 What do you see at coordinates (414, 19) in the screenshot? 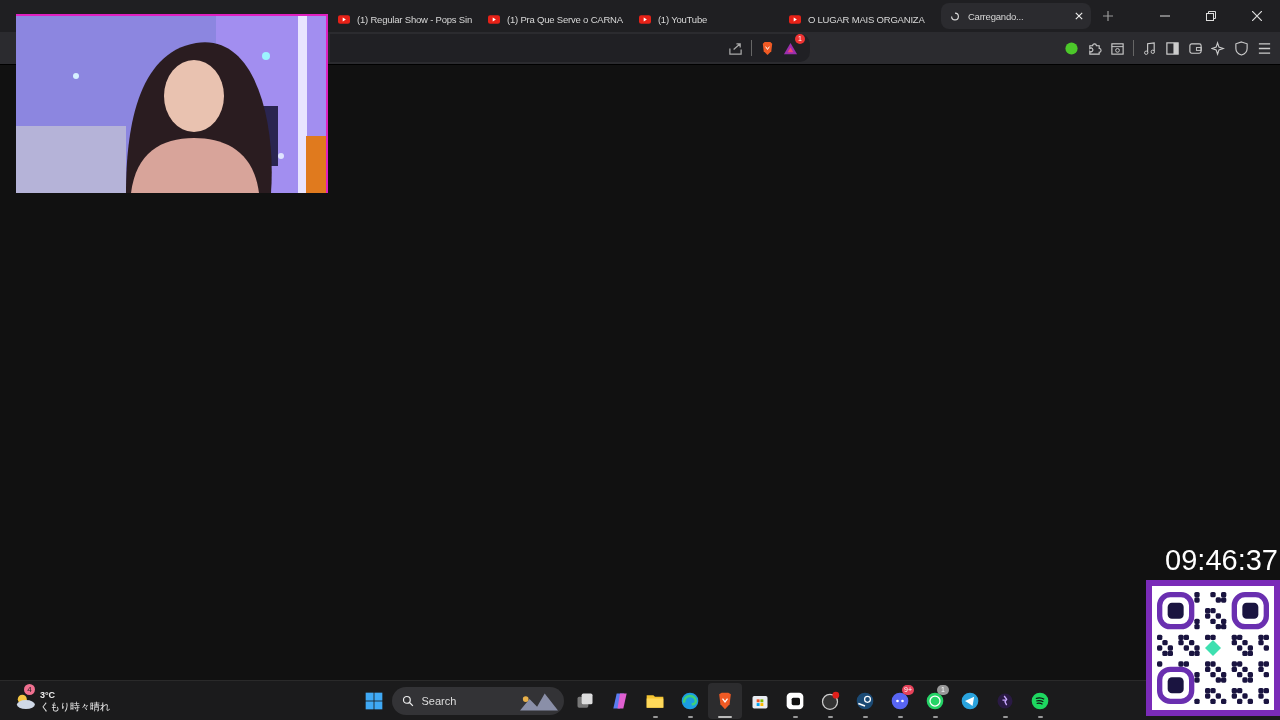
I see `tab-title: (1) Regular Show - Pops Sin` at bounding box center [414, 19].